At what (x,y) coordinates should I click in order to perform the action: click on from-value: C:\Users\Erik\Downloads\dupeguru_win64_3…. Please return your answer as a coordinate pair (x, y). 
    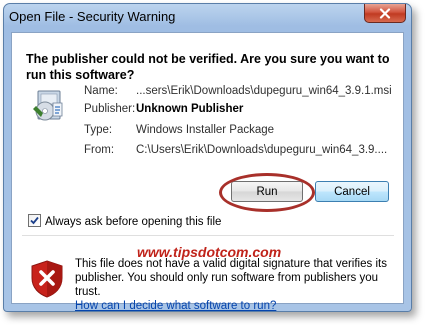
    Looking at the image, I should click on (262, 150).